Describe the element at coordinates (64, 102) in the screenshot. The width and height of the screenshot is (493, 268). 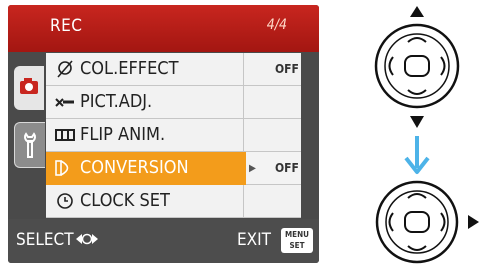
I see `picture-adjust-icon` at that location.